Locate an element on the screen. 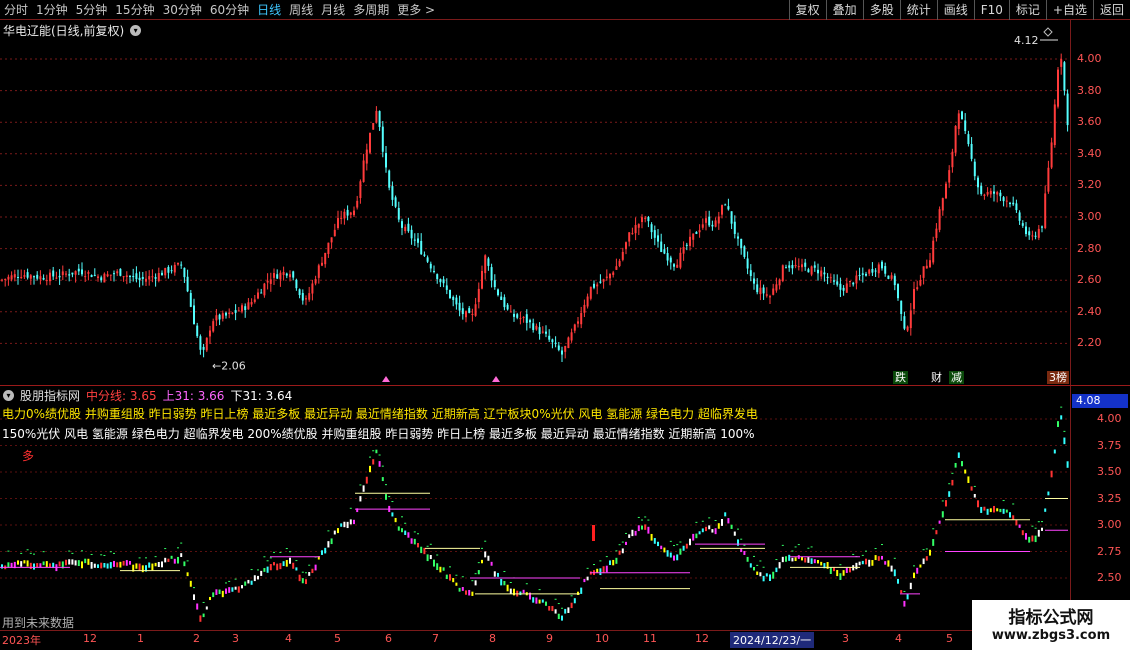 The image size is (1130, 650). period-tab: 更多 > is located at coordinates (416, 10).